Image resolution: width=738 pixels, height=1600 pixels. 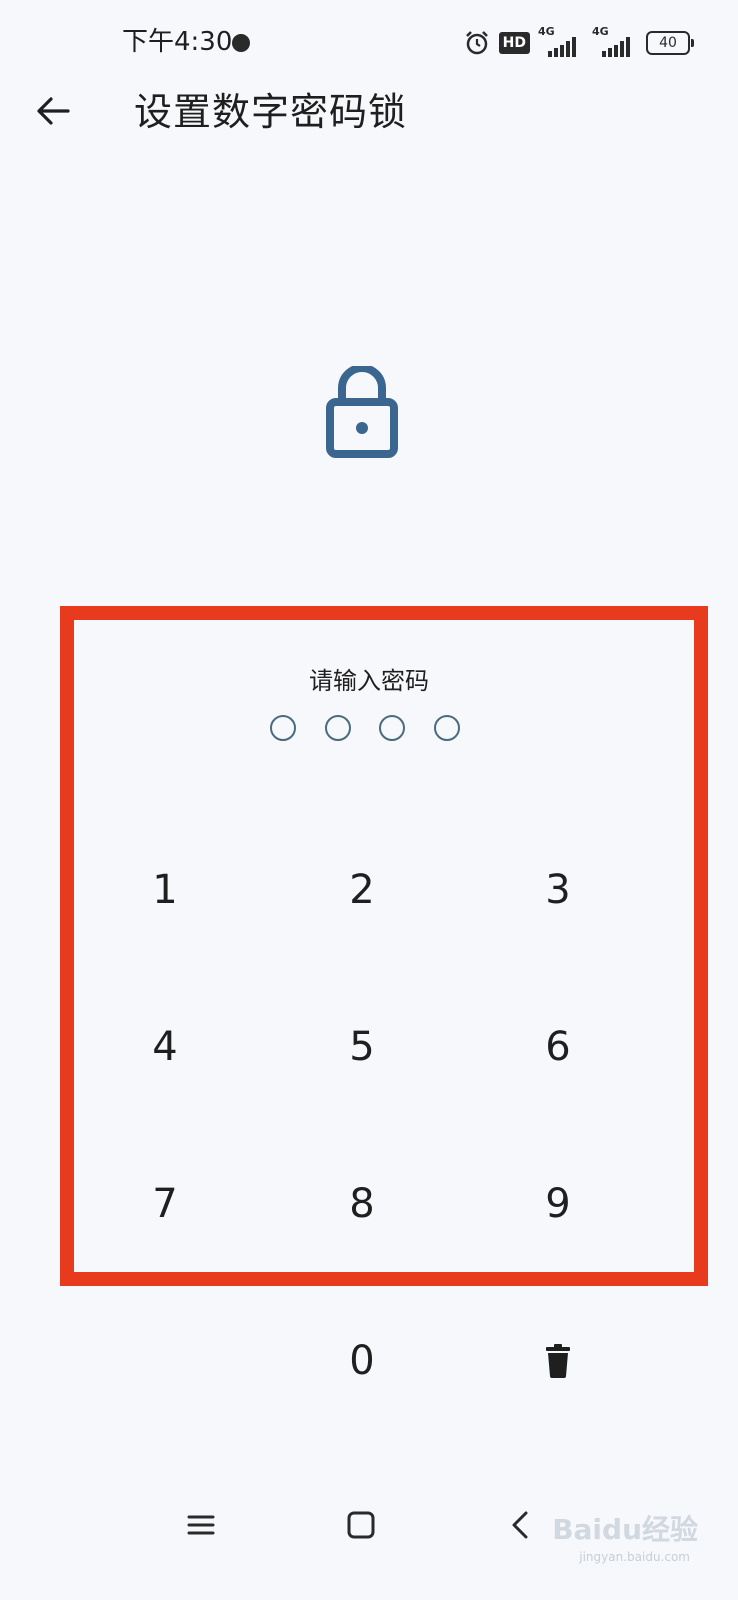 I want to click on square-home-icon, so click(x=361, y=1525).